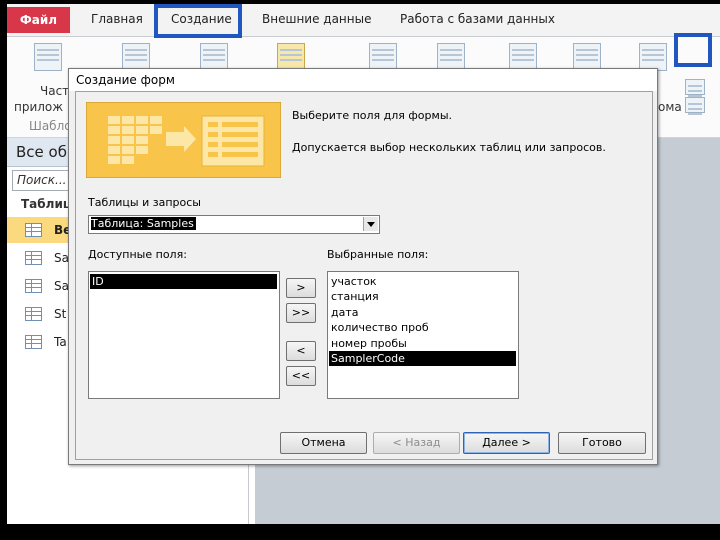 The image size is (720, 540). What do you see at coordinates (55, 91) in the screenshot?
I see `ribbon-label-parts: Част` at bounding box center [55, 91].